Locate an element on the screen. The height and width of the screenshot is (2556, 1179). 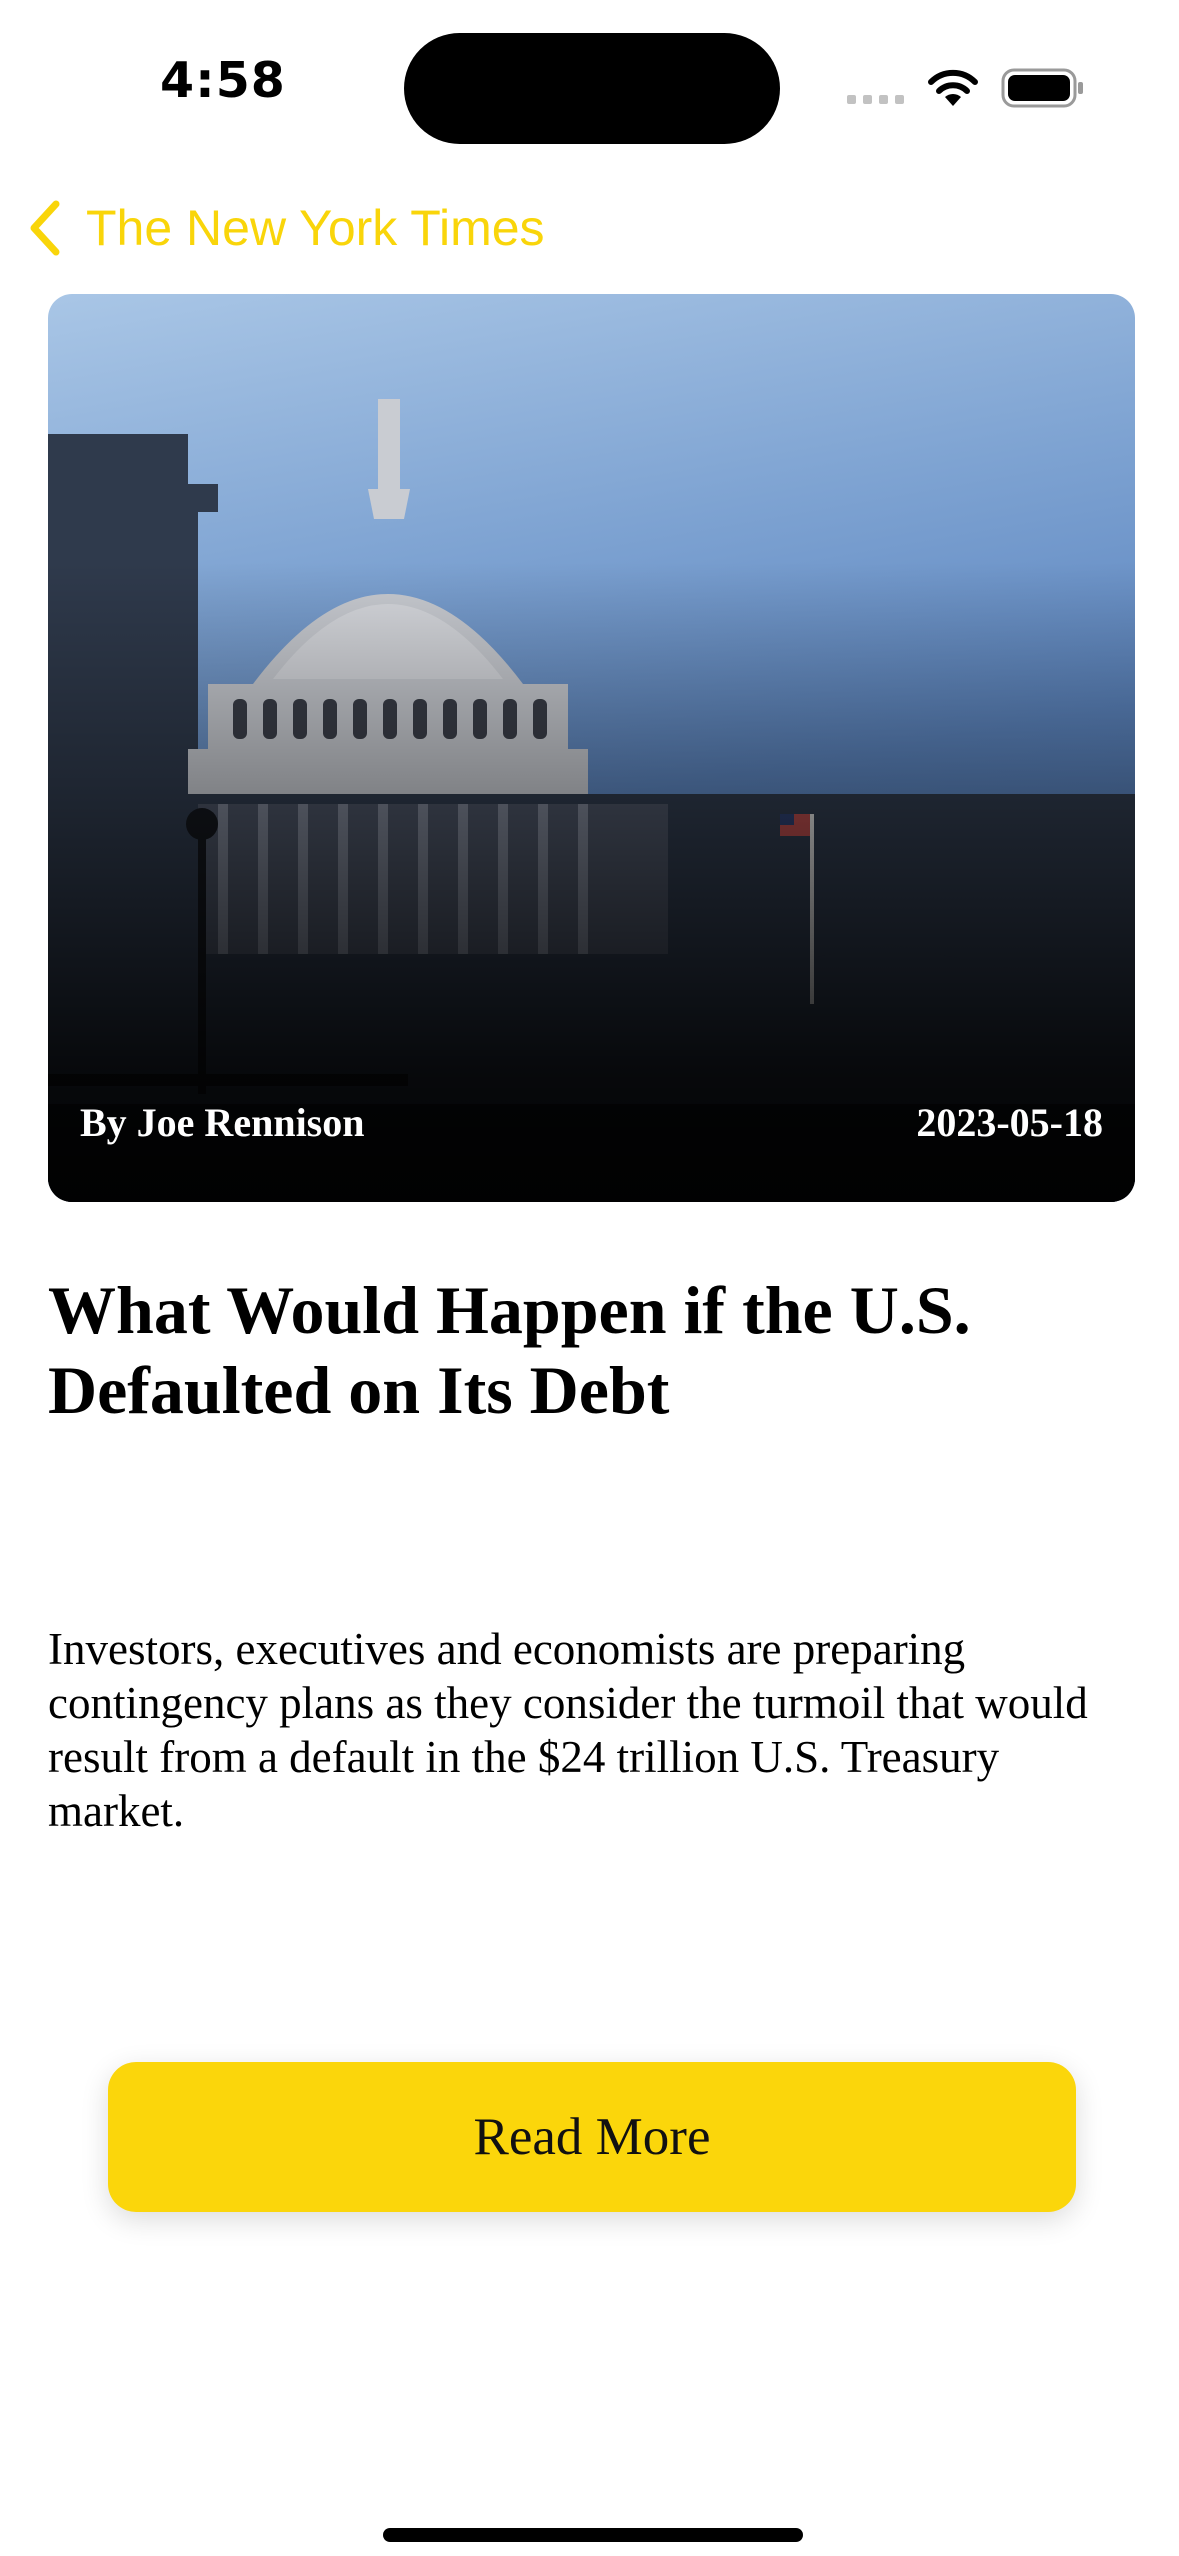
chevron-left-icon is located at coordinates (45, 228).